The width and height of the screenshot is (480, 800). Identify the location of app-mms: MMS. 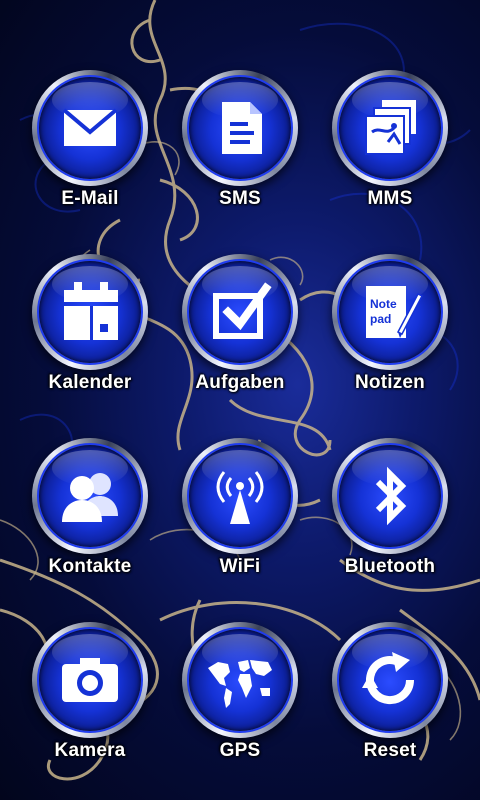
(390, 155).